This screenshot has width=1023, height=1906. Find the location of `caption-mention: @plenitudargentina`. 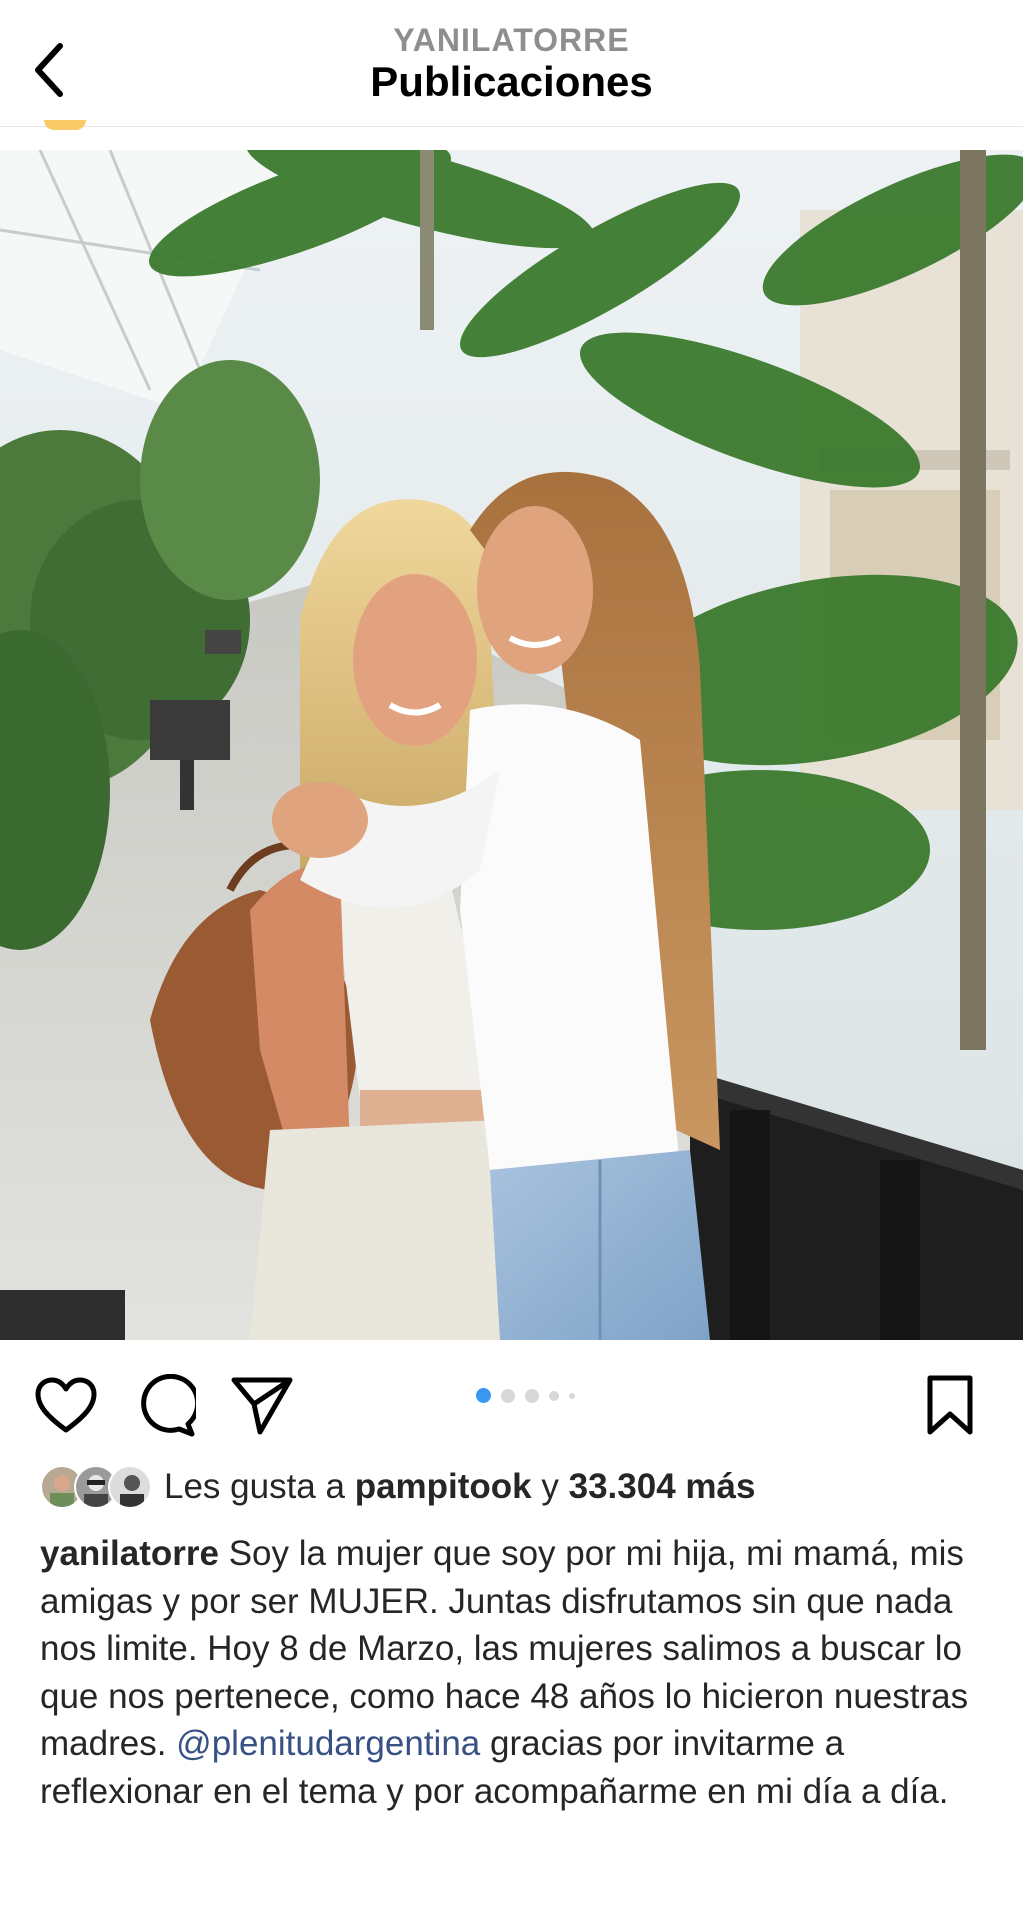

caption-mention: @plenitudargentina is located at coordinates (328, 1743).